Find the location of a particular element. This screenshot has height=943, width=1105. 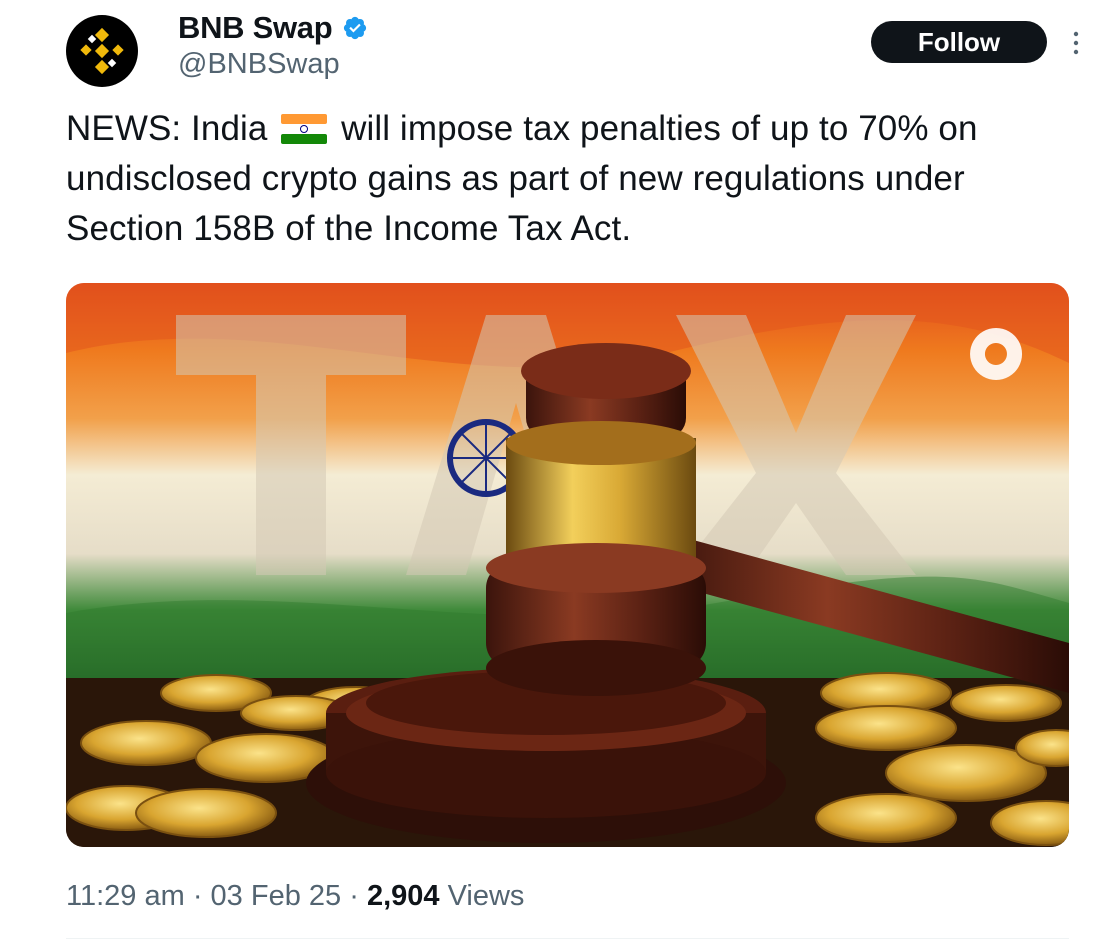

tweet-text-before-flag: NEWS: India is located at coordinates (167, 128).